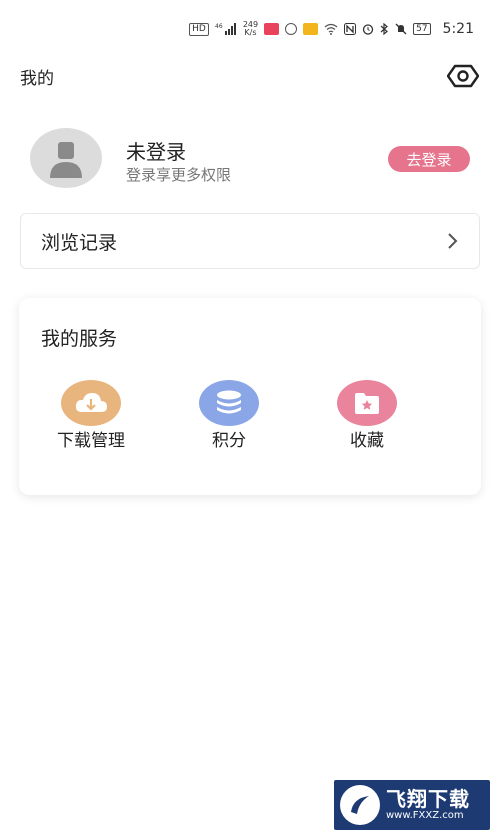 Image resolution: width=500 pixels, height=838 pixels. What do you see at coordinates (367, 441) in the screenshot?
I see `service-label: 收藏` at bounding box center [367, 441].